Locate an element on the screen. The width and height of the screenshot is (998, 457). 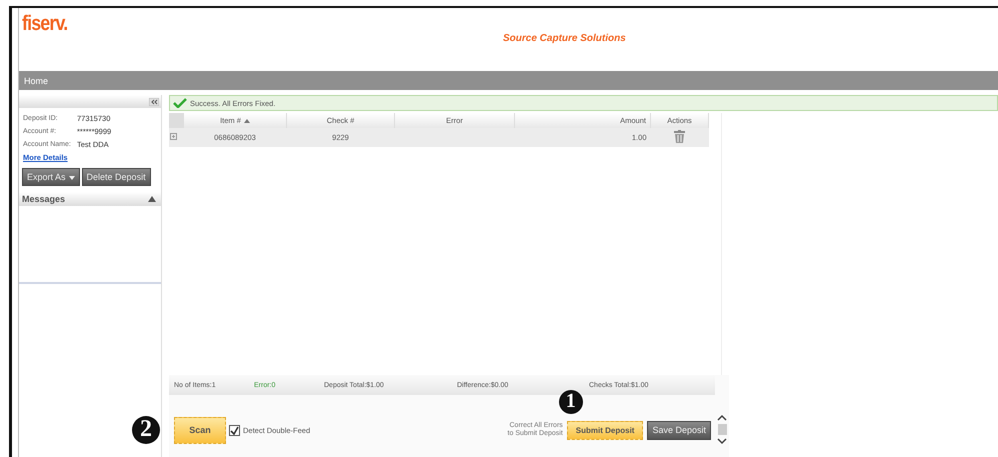
scan-button: Scan is located at coordinates (200, 430).